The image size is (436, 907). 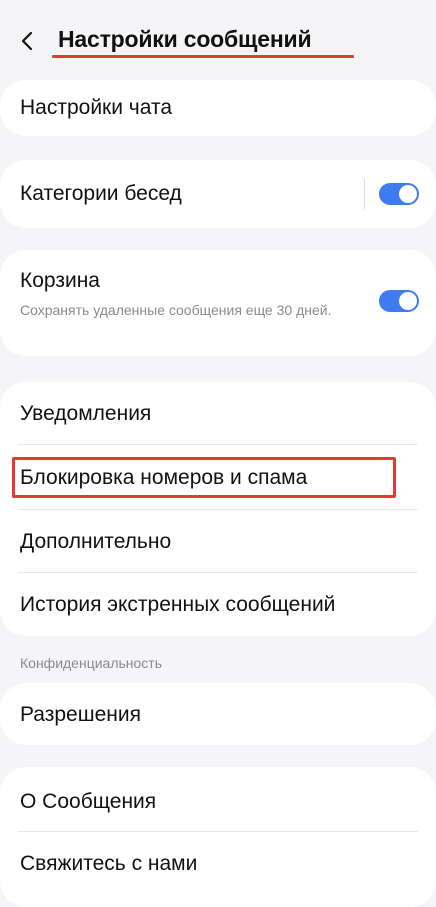 I want to click on notifications-label: Уведомления, so click(x=86, y=413).